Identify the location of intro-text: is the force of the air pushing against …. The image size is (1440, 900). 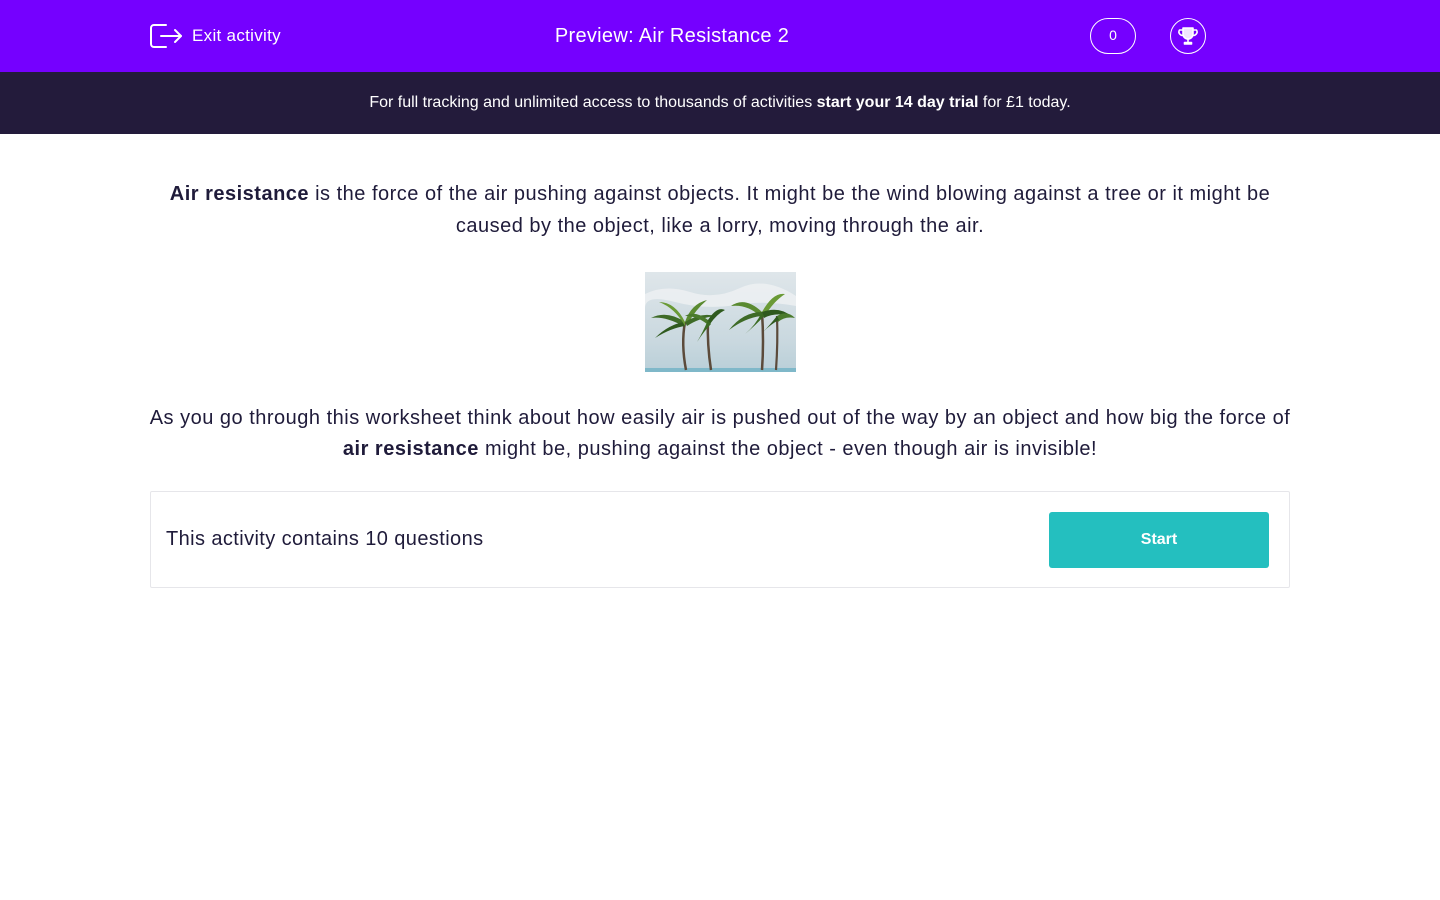
(790, 210).